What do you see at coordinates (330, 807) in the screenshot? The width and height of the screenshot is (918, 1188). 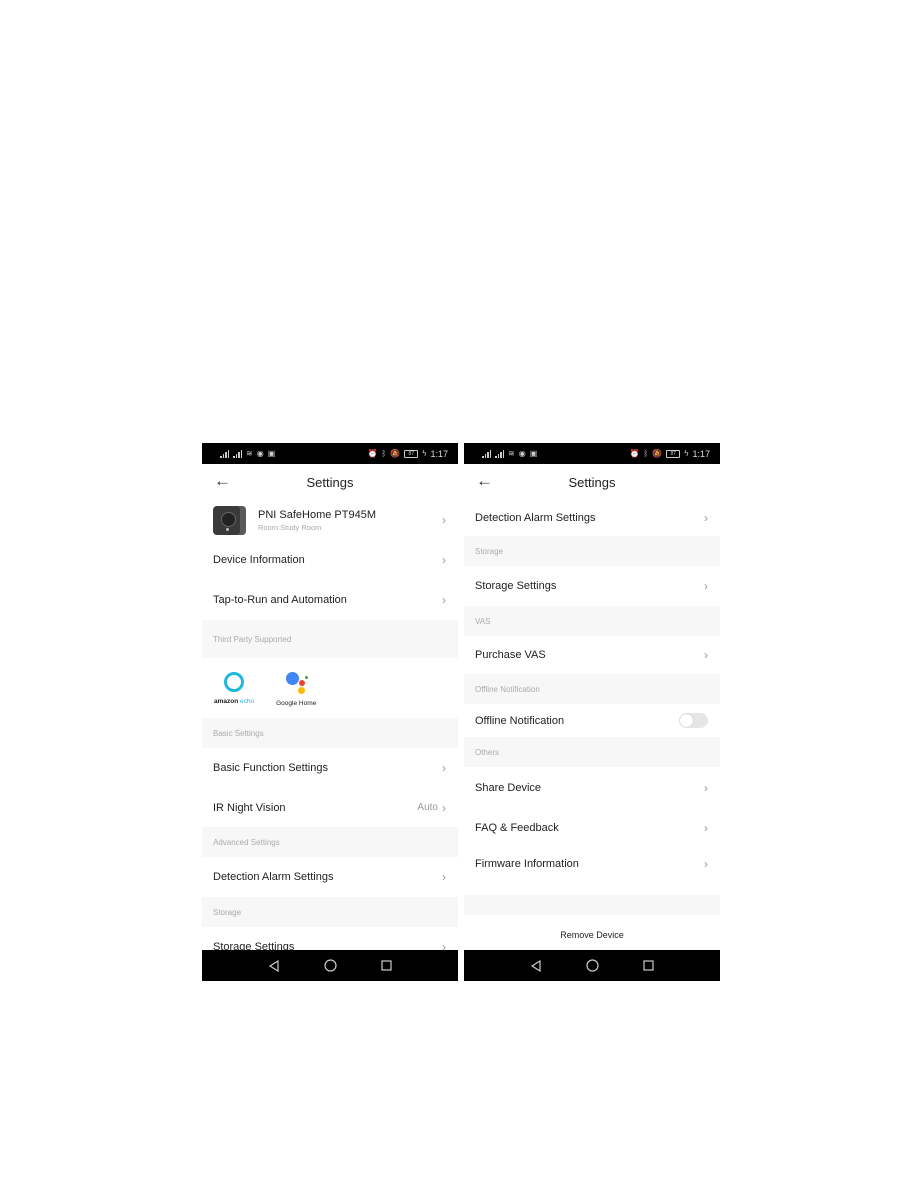 I see `ir-night-vision-row: IR Night Vision Auto ›` at bounding box center [330, 807].